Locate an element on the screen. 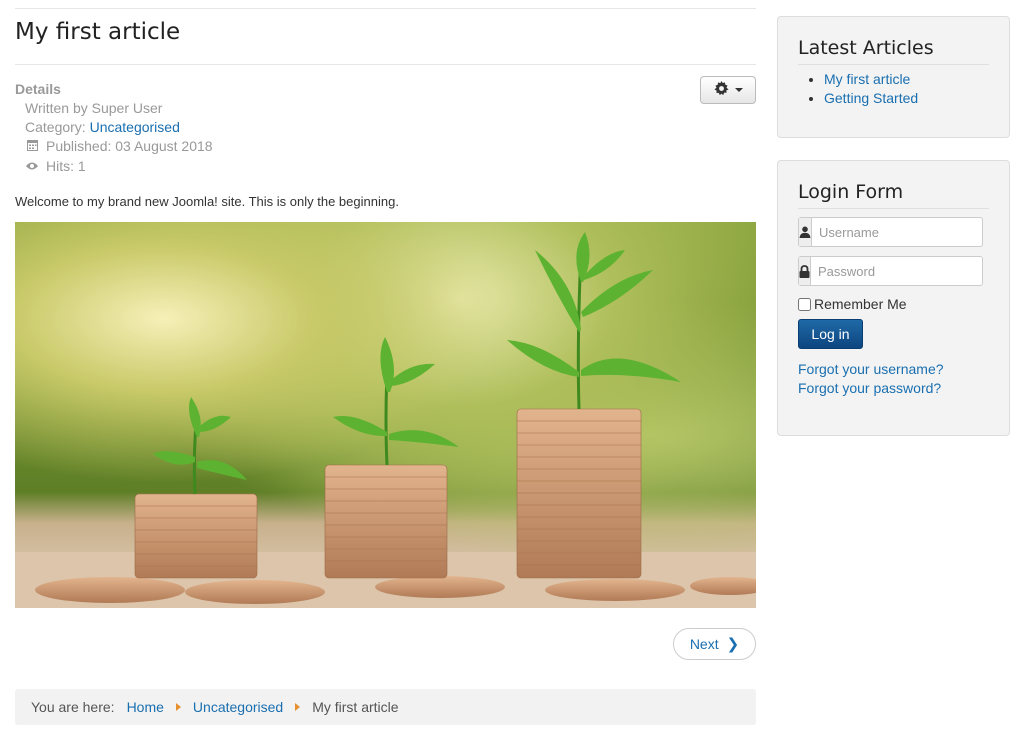 The height and width of the screenshot is (736, 1024). password-input is located at coordinates (906, 271).